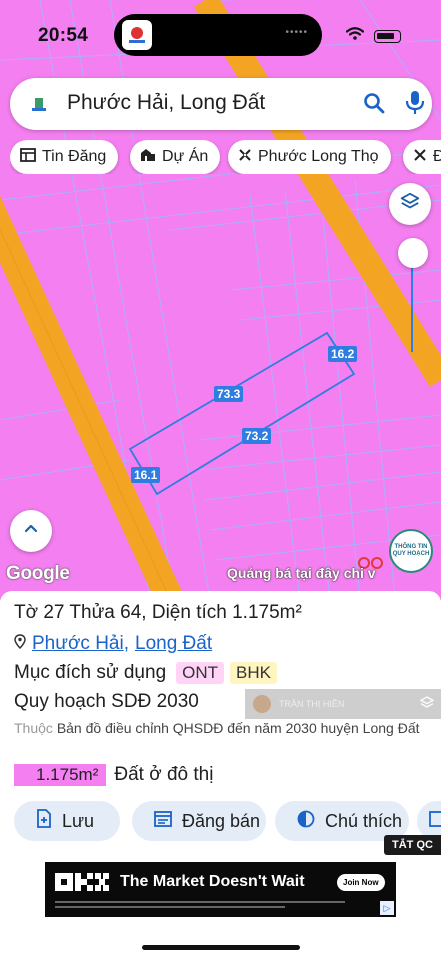  Describe the element at coordinates (296, 32) in the screenshot. I see `island-dots: •••••` at that location.